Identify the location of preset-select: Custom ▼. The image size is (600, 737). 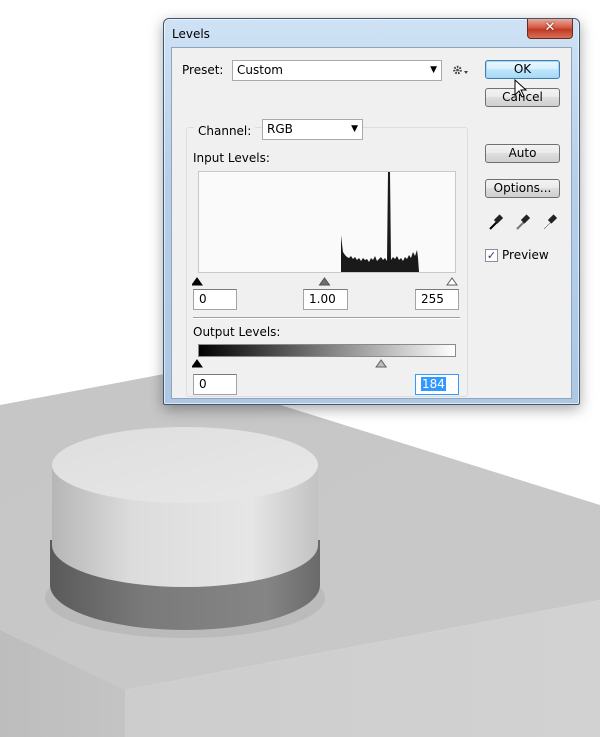
(337, 70).